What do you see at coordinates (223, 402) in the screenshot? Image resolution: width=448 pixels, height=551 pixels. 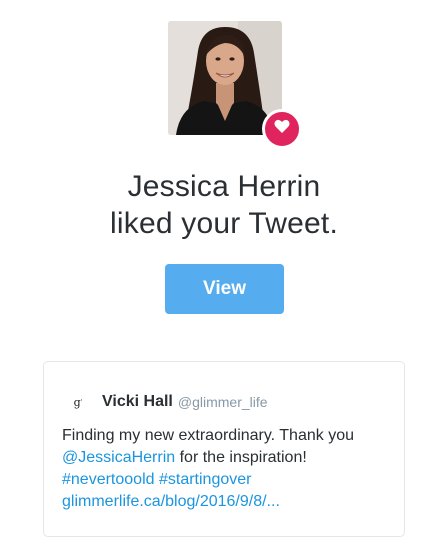 I see `tweet-author-handle: @glimmer_life` at bounding box center [223, 402].